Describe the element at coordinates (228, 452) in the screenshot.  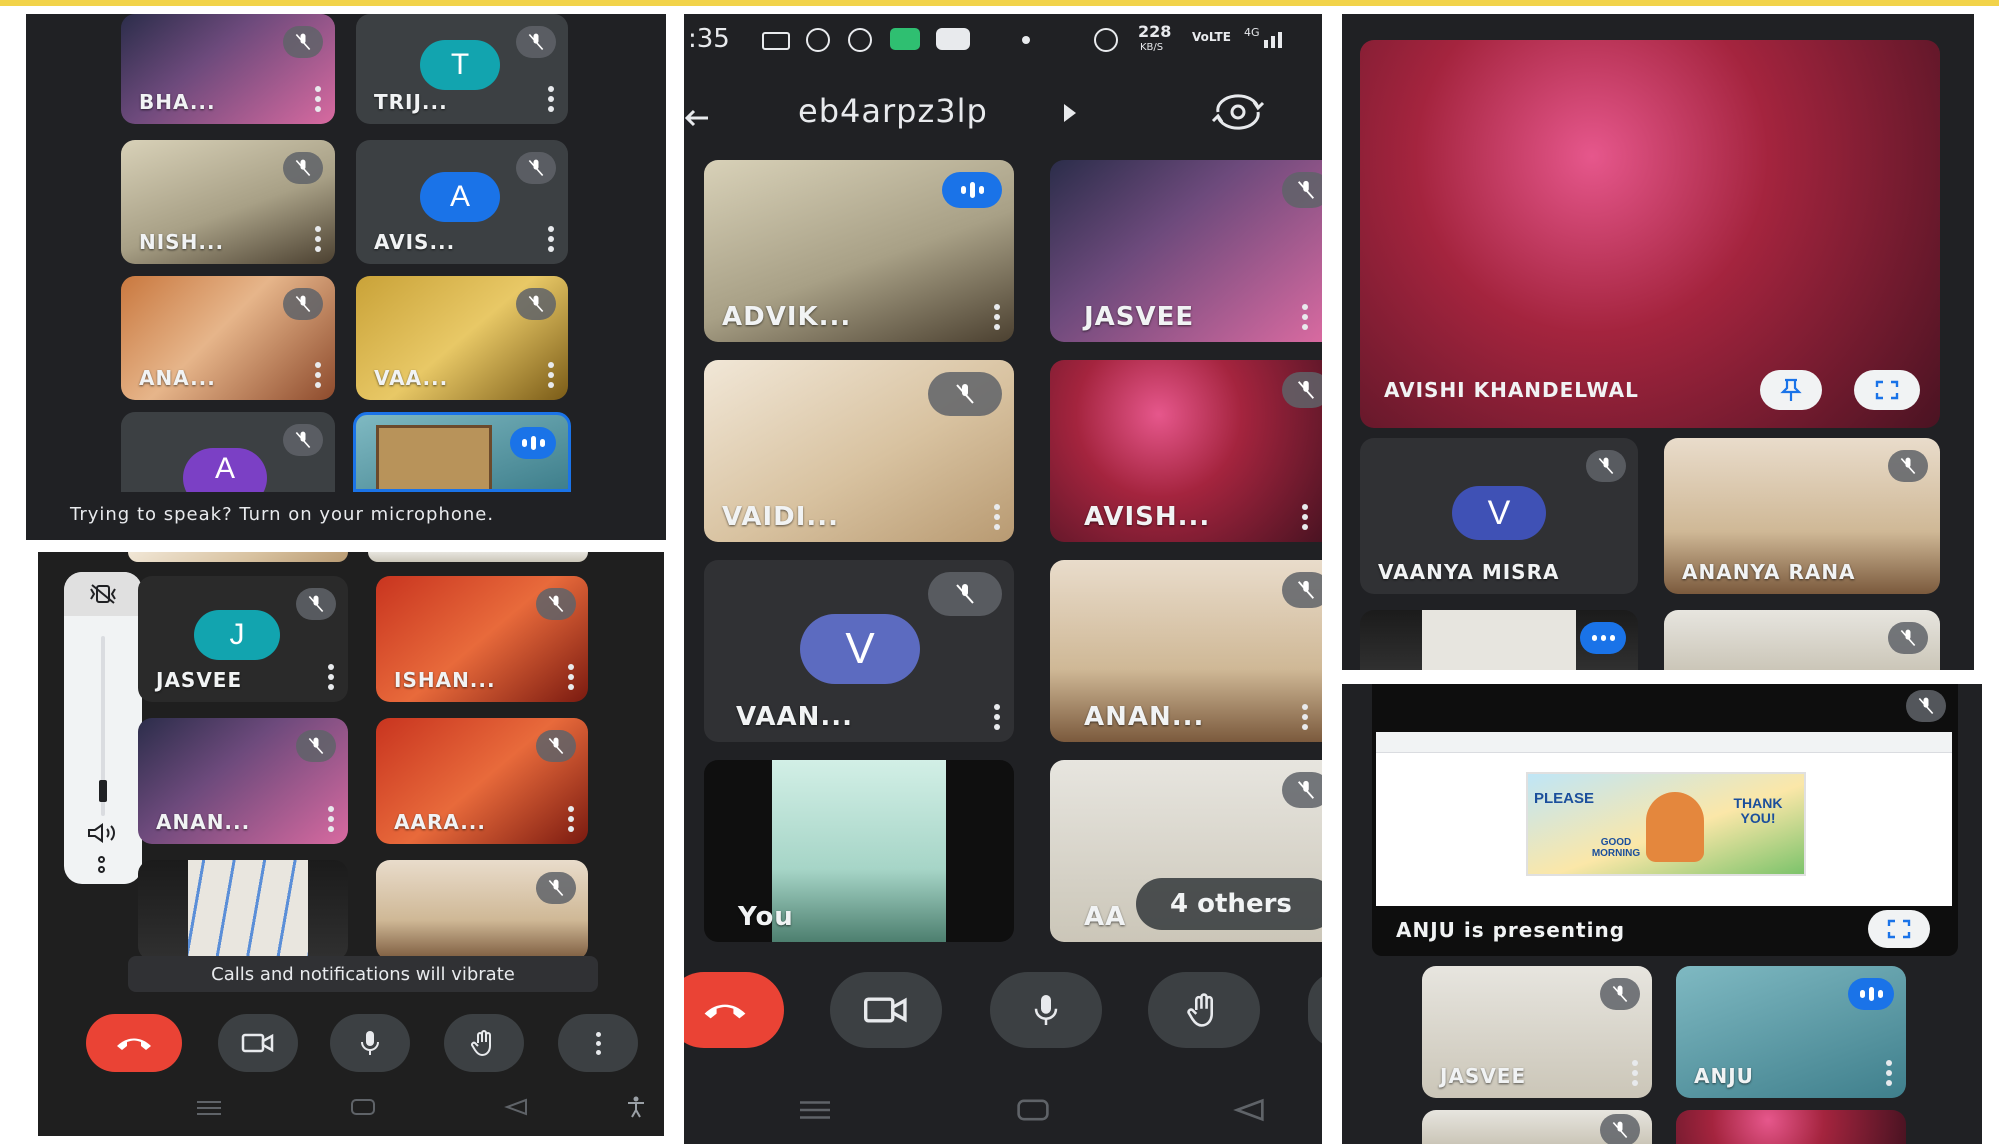
I see `participant-tile: A` at that location.